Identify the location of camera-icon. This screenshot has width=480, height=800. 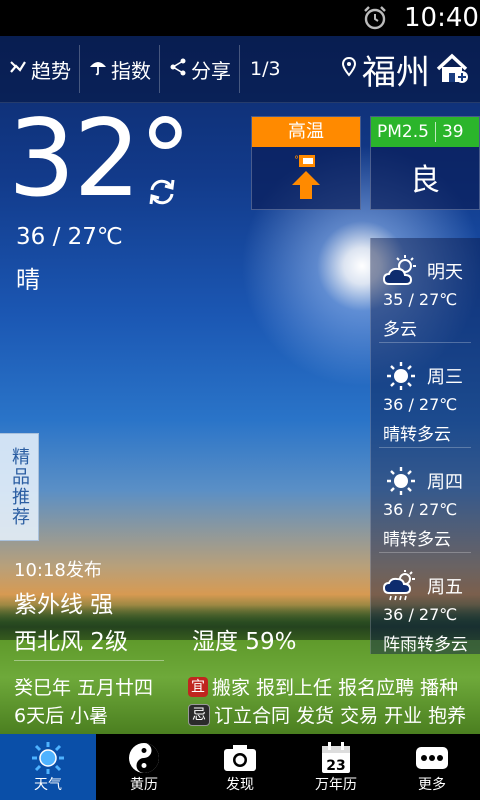
(240, 758).